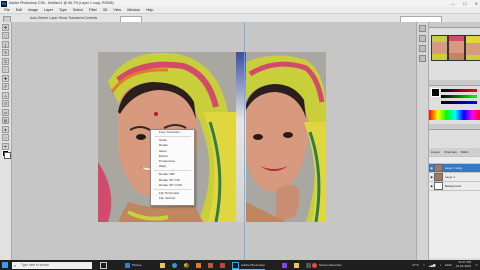 The width and height of the screenshot is (480, 270). Describe the element at coordinates (465, 3) in the screenshot. I see `maximize-button: ☐` at that location.